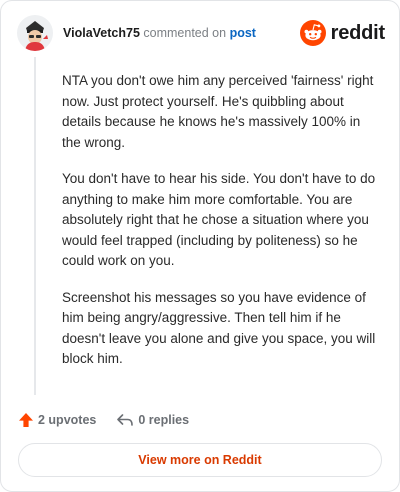 This screenshot has height=492, width=400. I want to click on comment-meta: ViolaVetch75 commented on post, so click(159, 33).